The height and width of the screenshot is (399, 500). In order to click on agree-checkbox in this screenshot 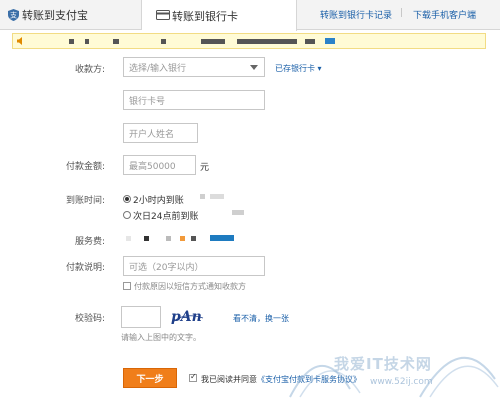, I will do `click(193, 377)`.